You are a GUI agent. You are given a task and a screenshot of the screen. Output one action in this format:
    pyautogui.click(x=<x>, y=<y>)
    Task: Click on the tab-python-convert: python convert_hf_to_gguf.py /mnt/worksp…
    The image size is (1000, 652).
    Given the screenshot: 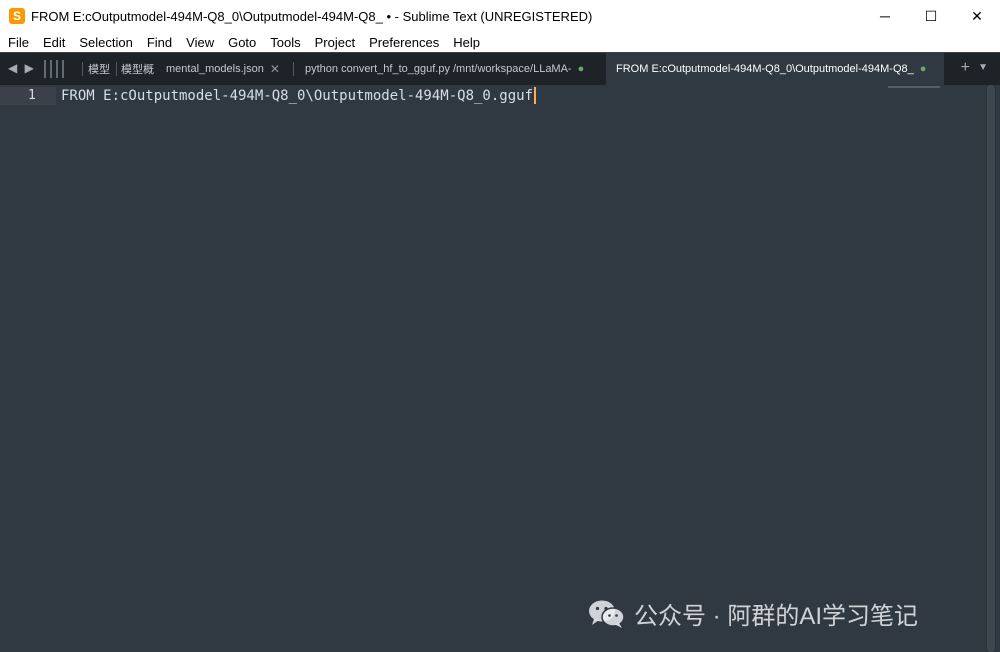 What is the action you would take?
    pyautogui.click(x=452, y=69)
    